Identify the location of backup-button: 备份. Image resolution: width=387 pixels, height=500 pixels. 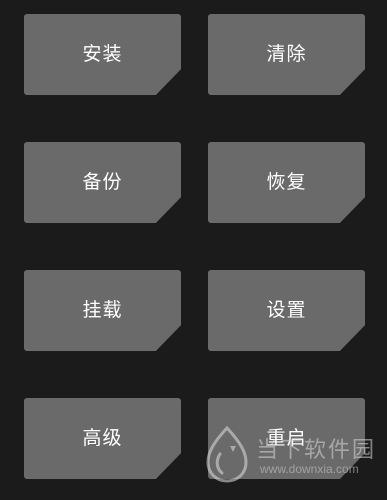
(102, 182).